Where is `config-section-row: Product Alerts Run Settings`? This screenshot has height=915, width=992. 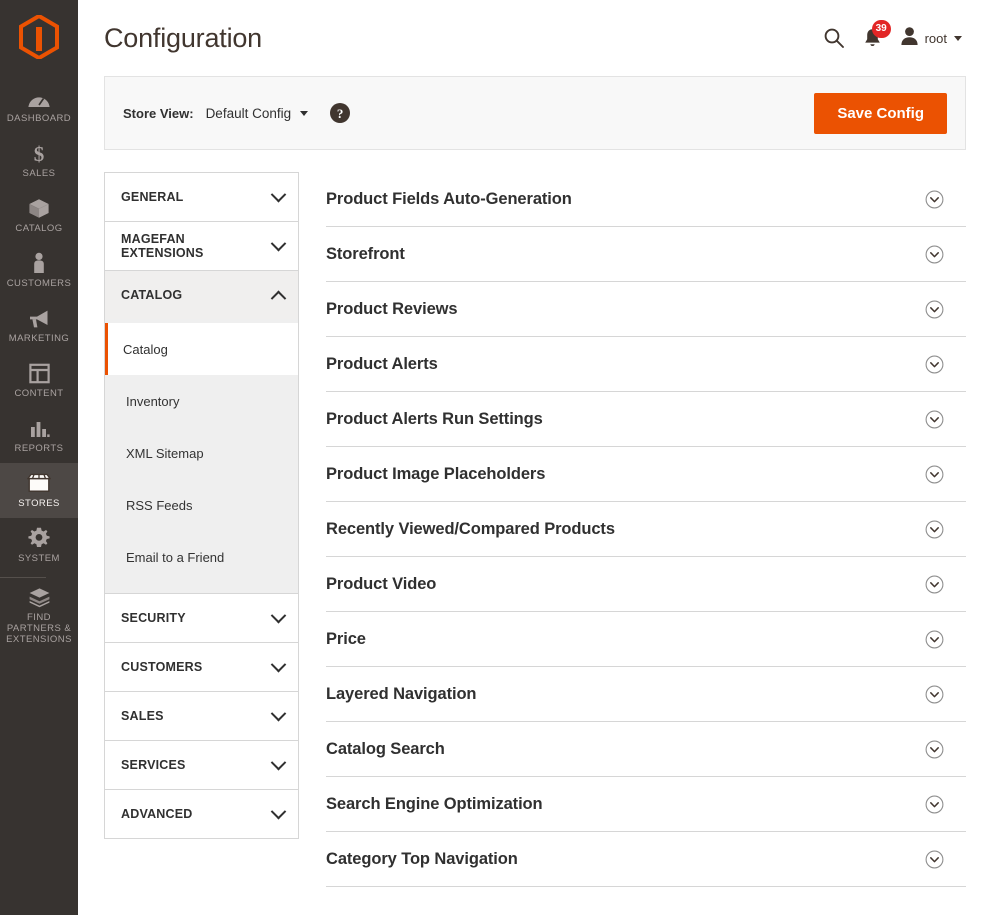
config-section-row: Product Alerts Run Settings is located at coordinates (646, 419).